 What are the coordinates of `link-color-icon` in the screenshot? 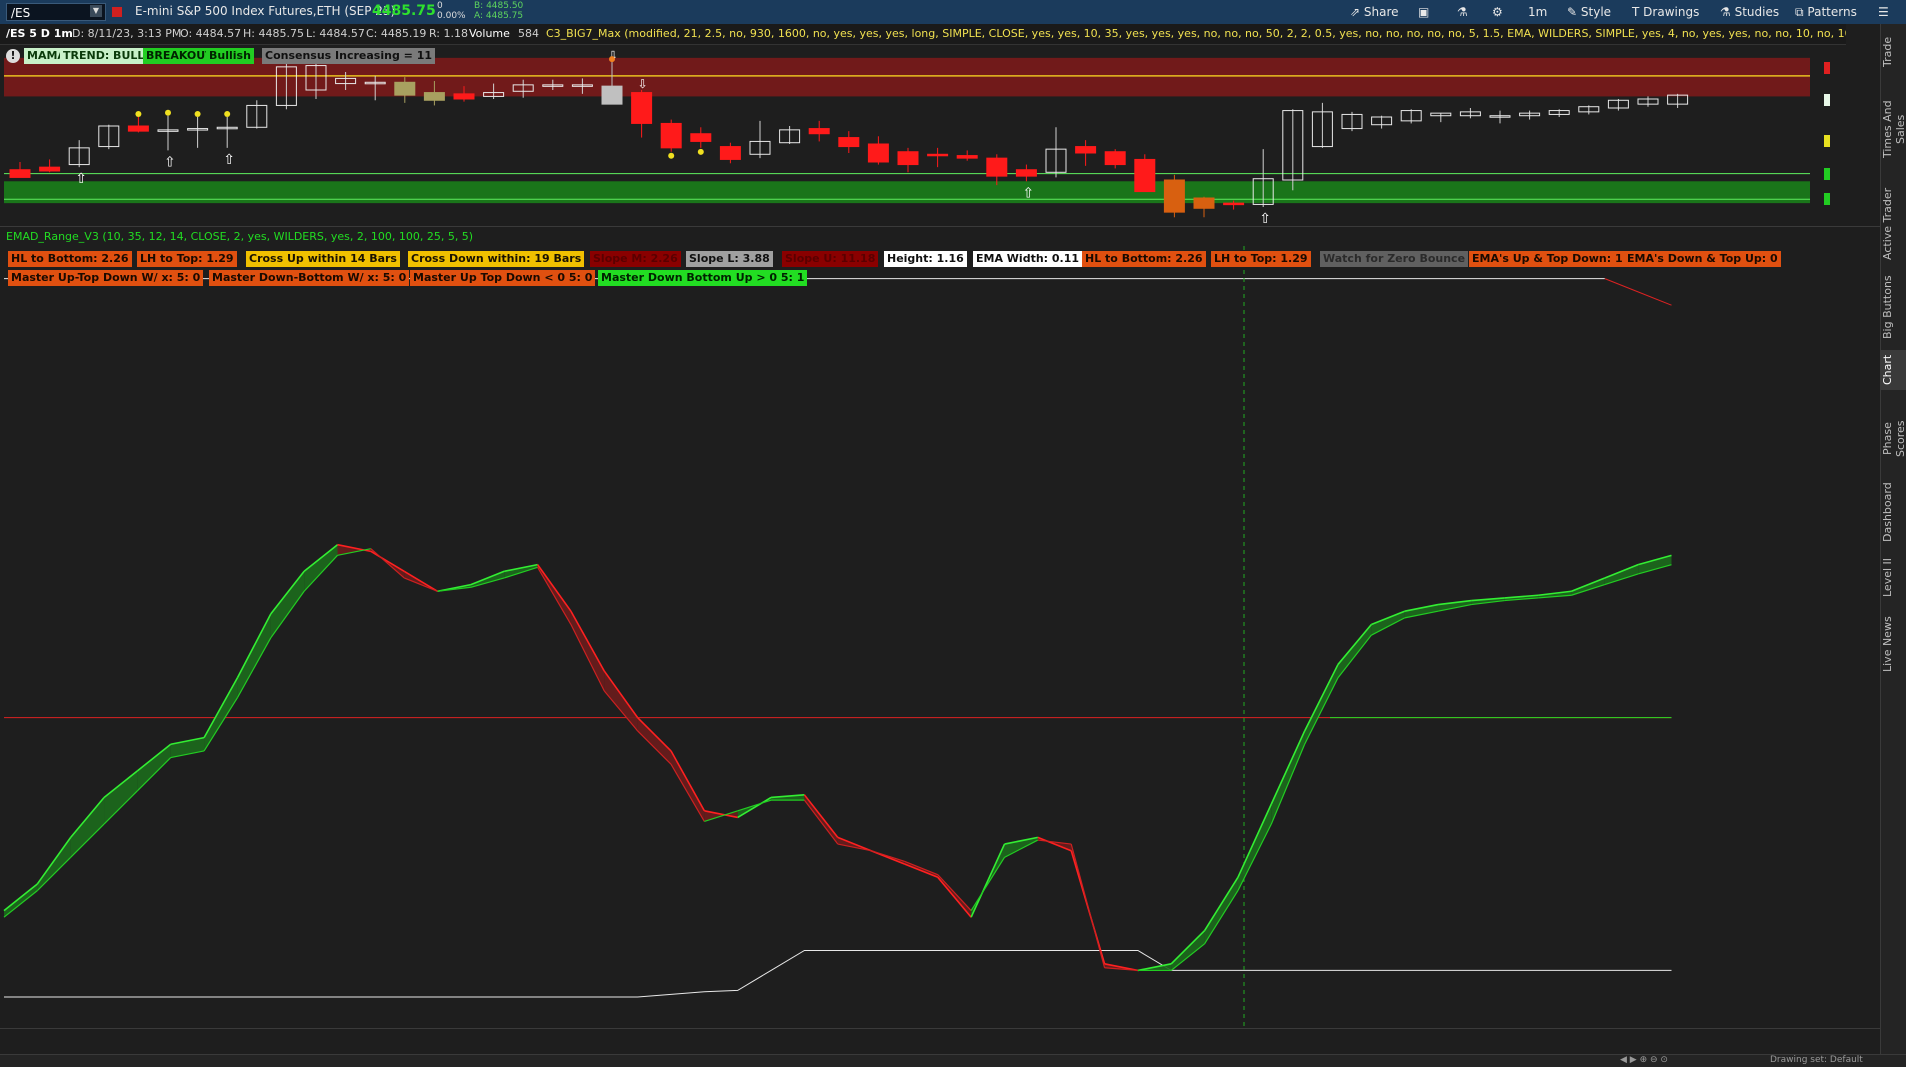 It's located at (117, 12).